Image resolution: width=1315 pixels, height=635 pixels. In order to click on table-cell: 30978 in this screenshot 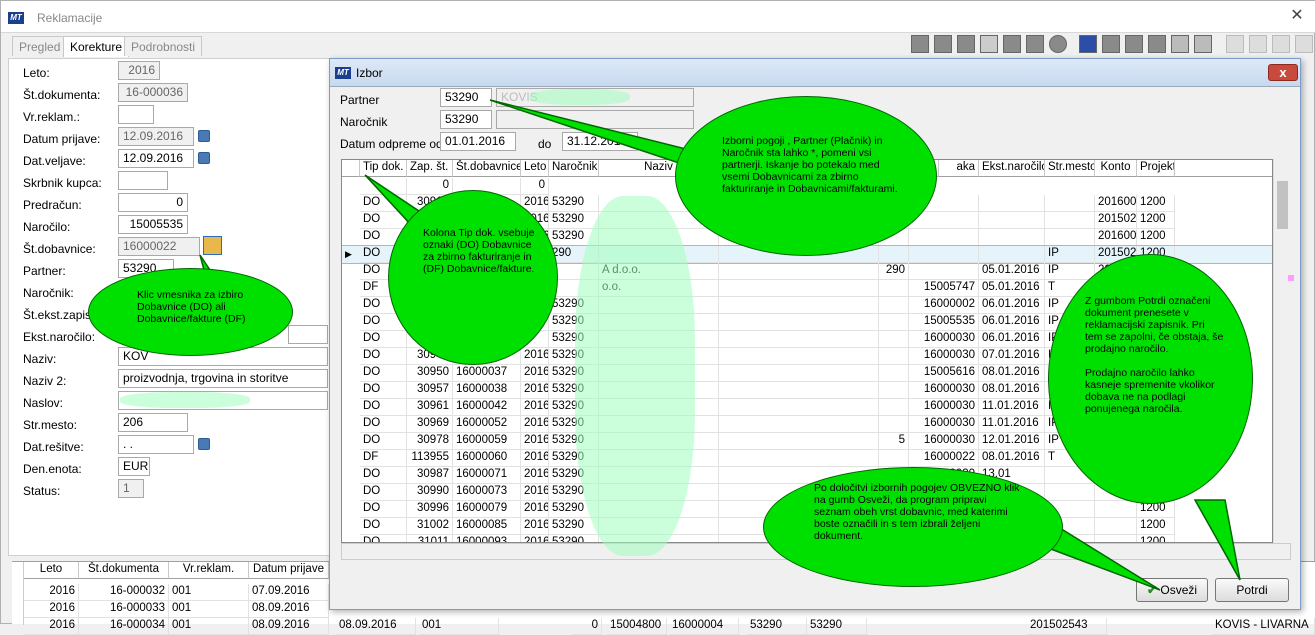, I will do `click(430, 441)`.